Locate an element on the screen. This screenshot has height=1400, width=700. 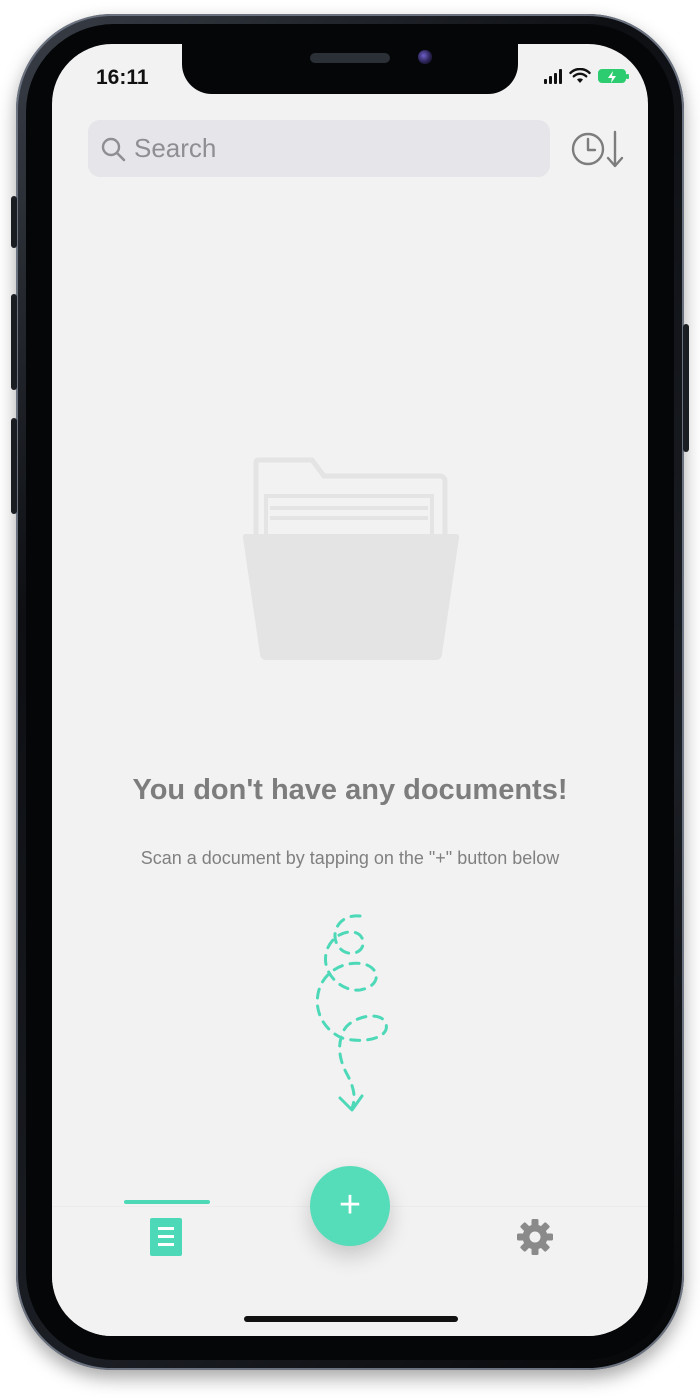
phone-volume-up is located at coordinates (14, 342).